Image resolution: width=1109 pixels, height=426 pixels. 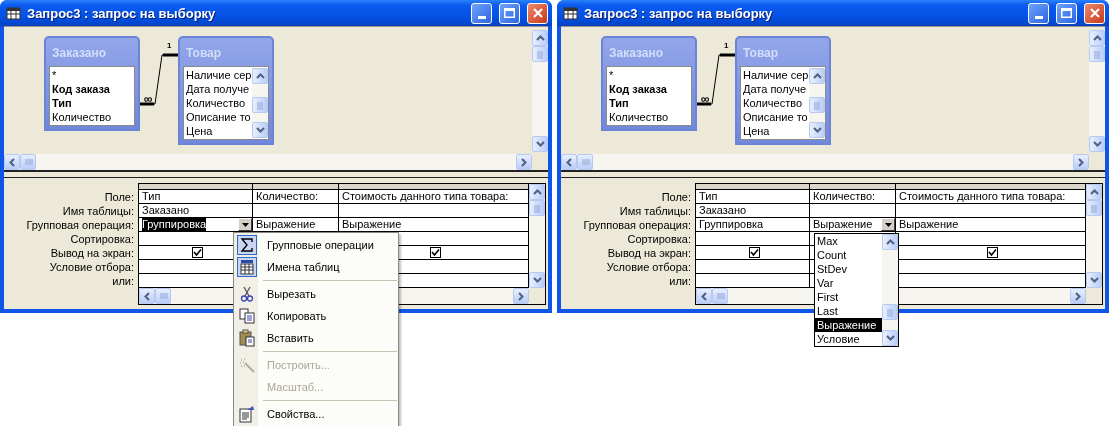 I want to click on list-option: Выражение, so click(x=848, y=325).